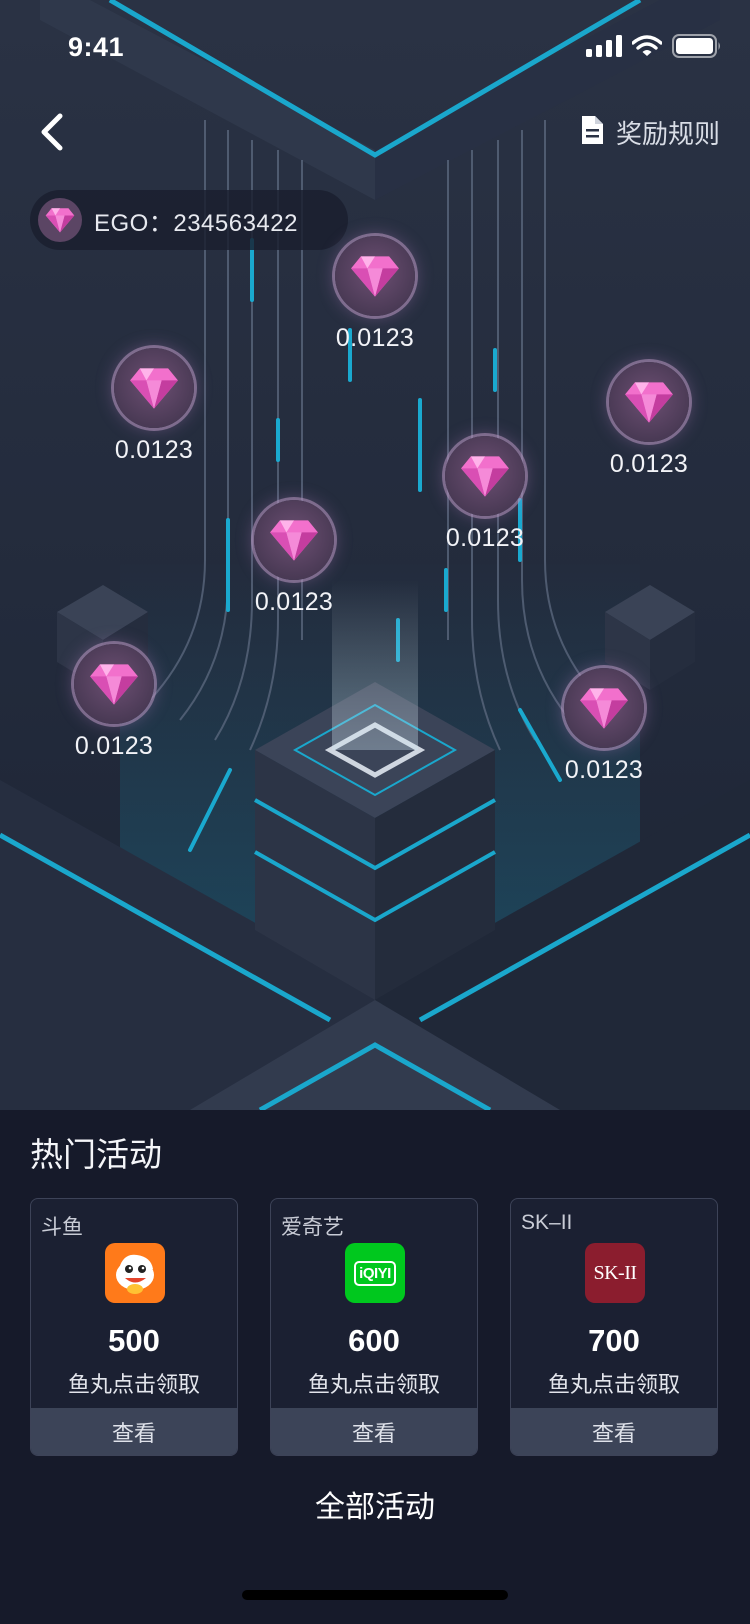 This screenshot has height=1624, width=750. I want to click on ego-balance-text: EGO：234563422, so click(196, 223).